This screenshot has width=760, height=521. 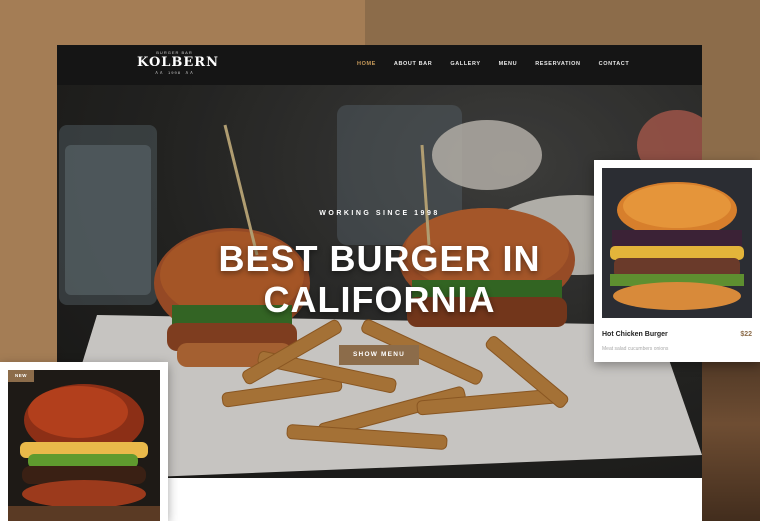 What do you see at coordinates (21, 376) in the screenshot?
I see `new-badge: NEW` at bounding box center [21, 376].